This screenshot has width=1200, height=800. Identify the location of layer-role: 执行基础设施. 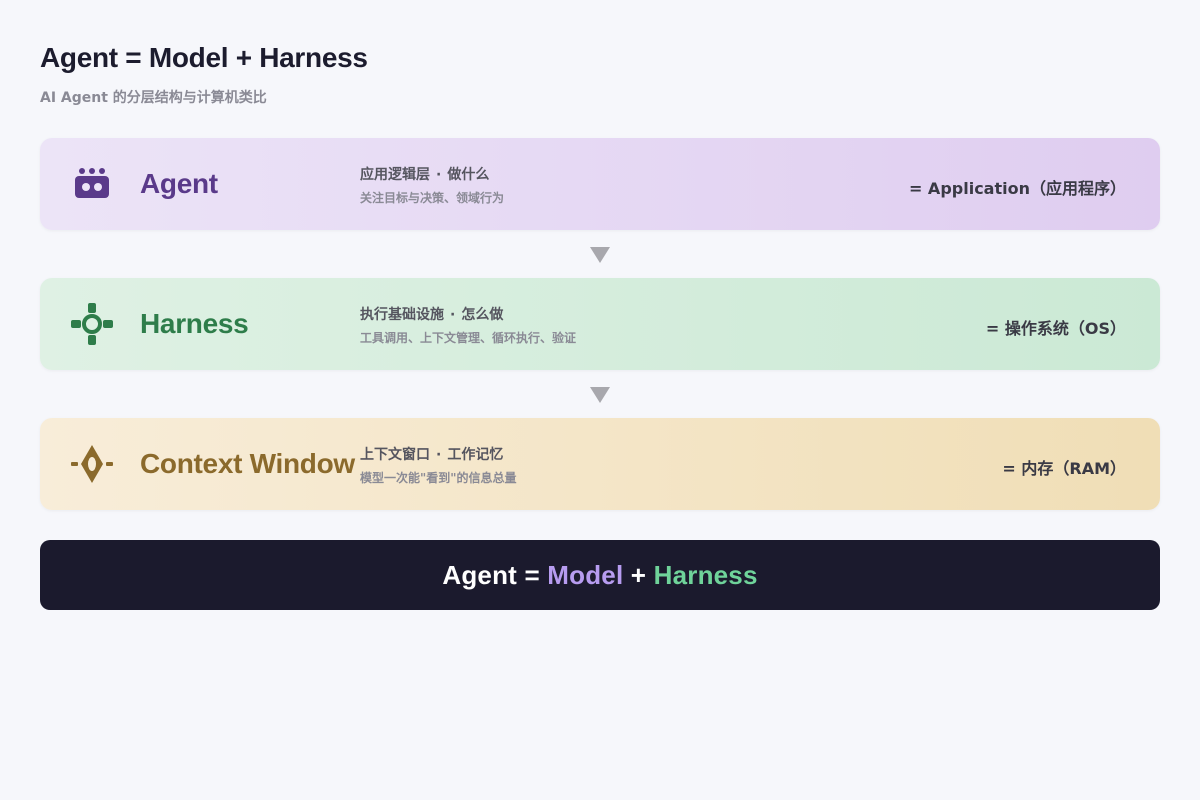
(402, 315).